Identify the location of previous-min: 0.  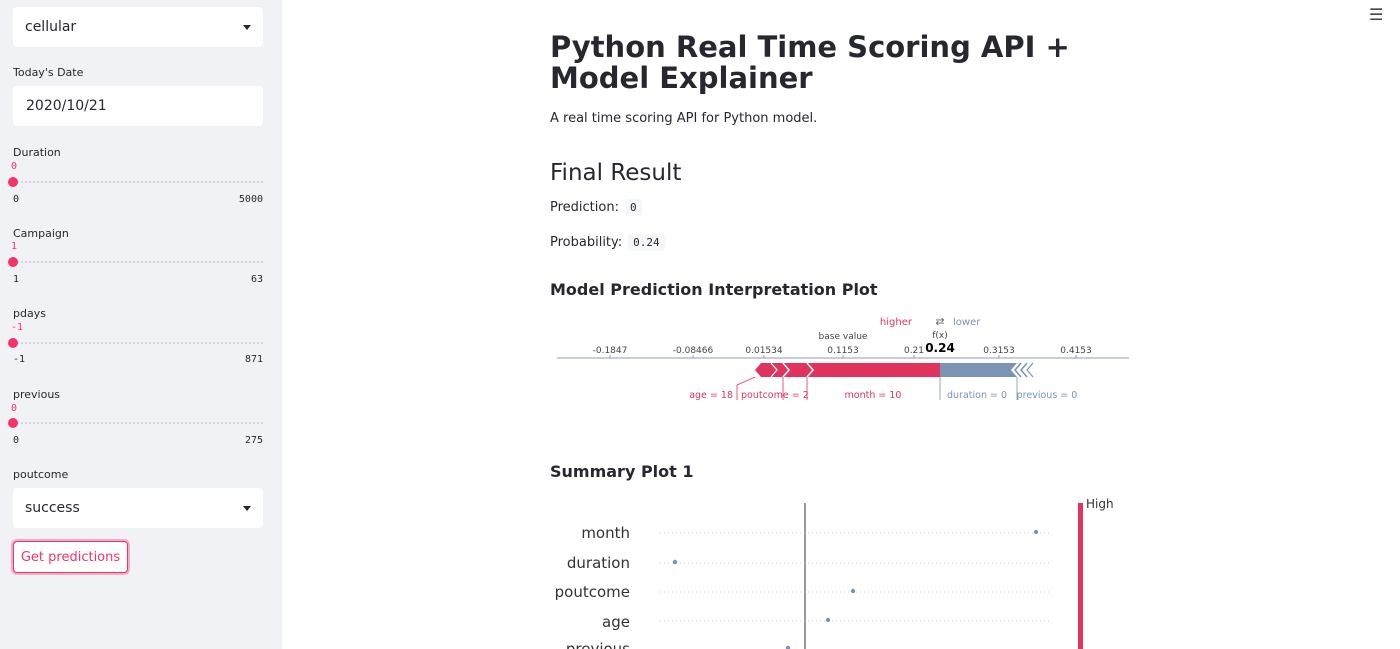
(16, 440).